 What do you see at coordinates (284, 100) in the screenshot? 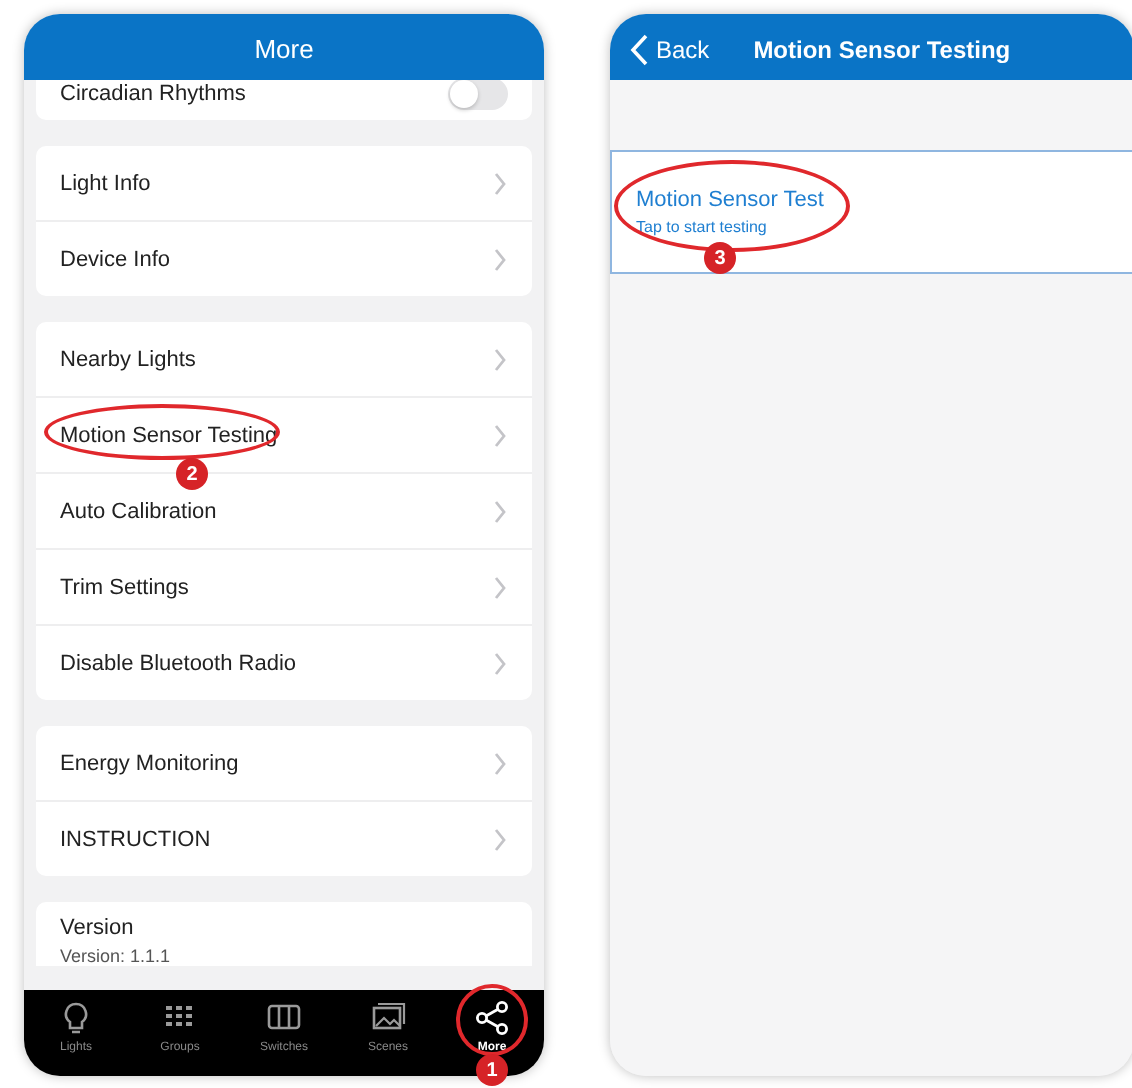
I see `settings-row: Circadian Rhythms` at bounding box center [284, 100].